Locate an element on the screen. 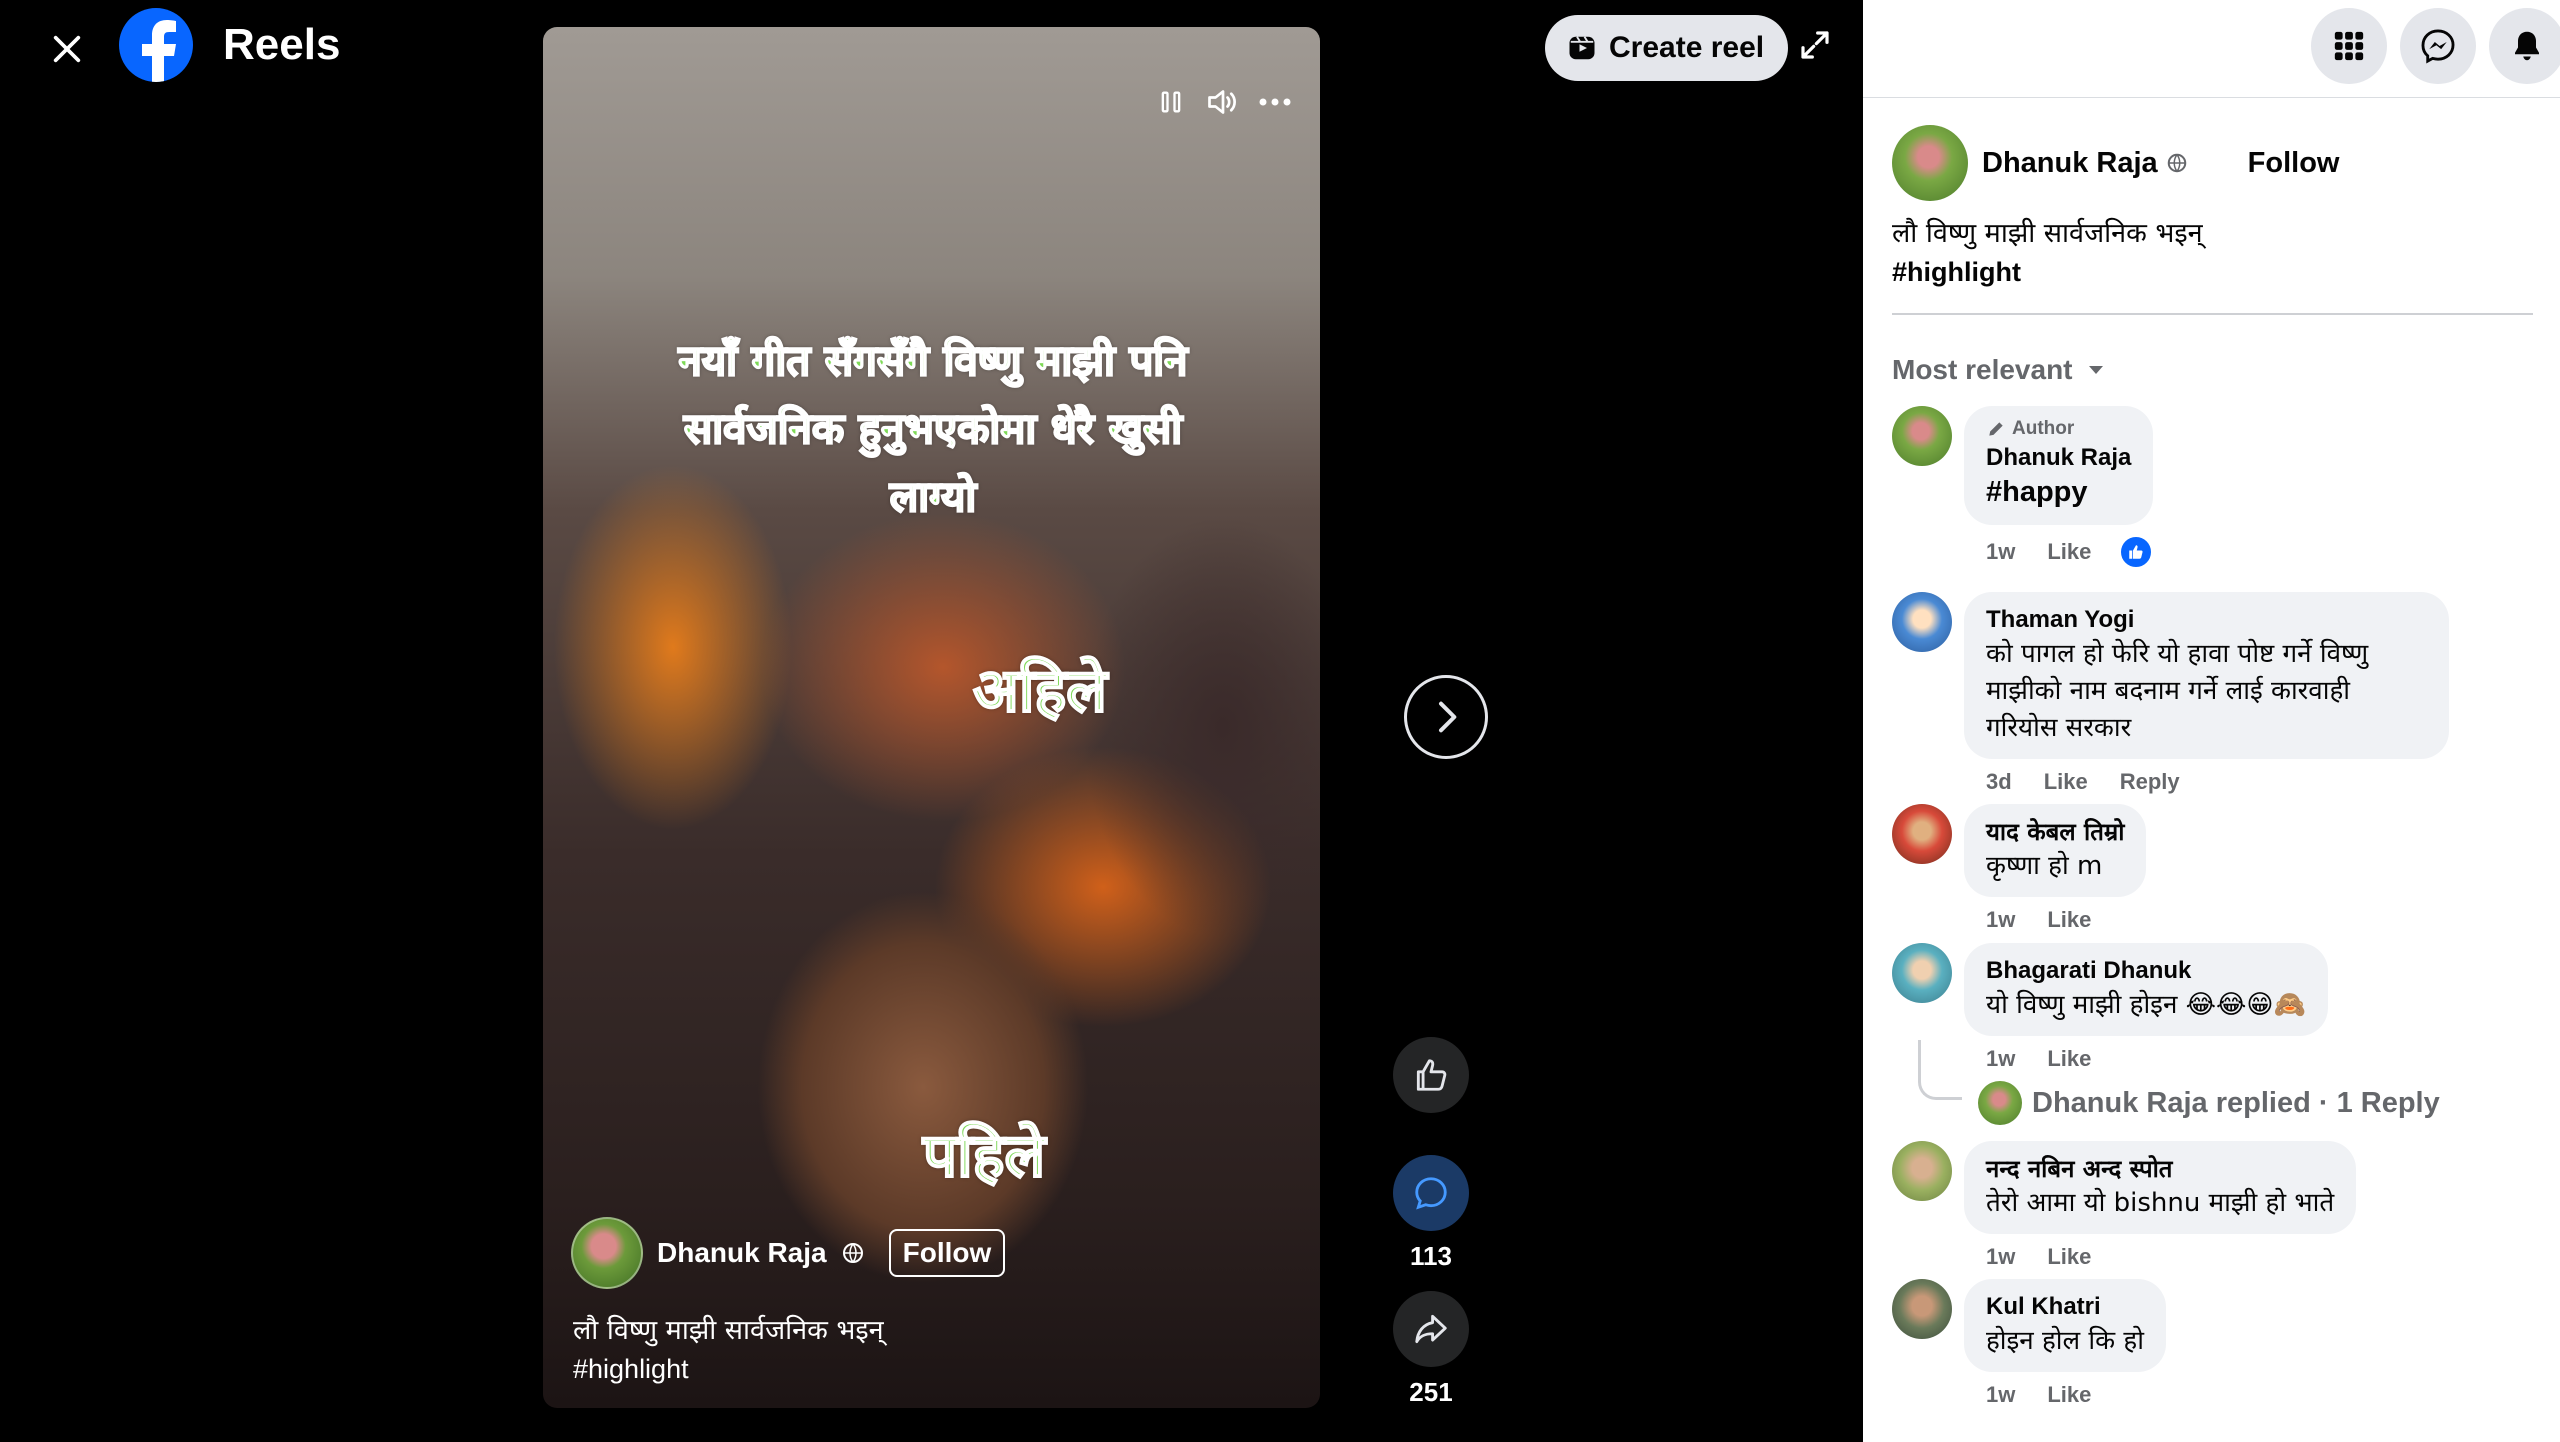 The image size is (2560, 1442). comment-bubble: Kul Khatri होइन होल कि हो is located at coordinates (2065, 1325).